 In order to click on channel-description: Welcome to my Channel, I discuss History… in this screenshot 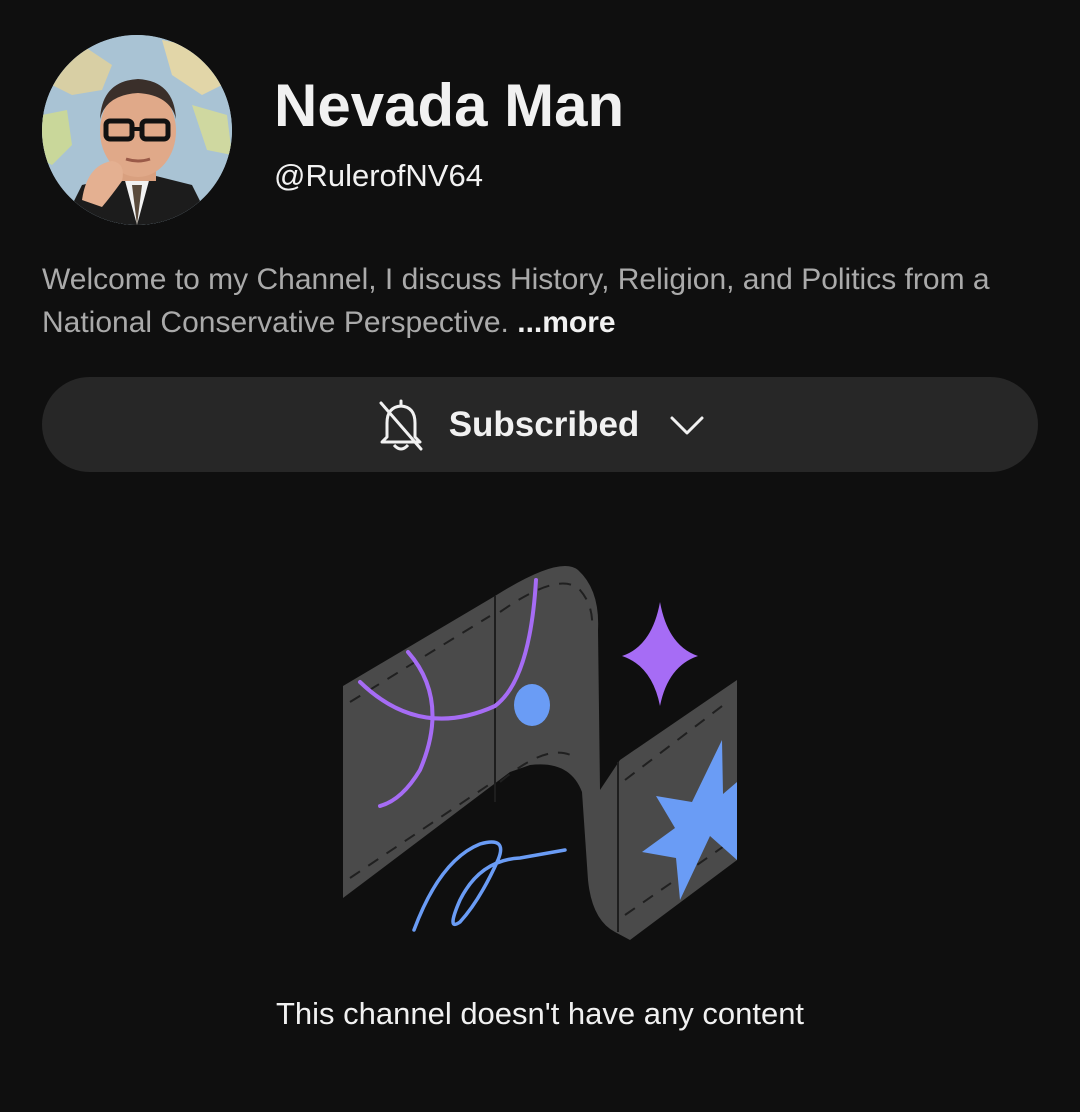, I will do `click(542, 301)`.